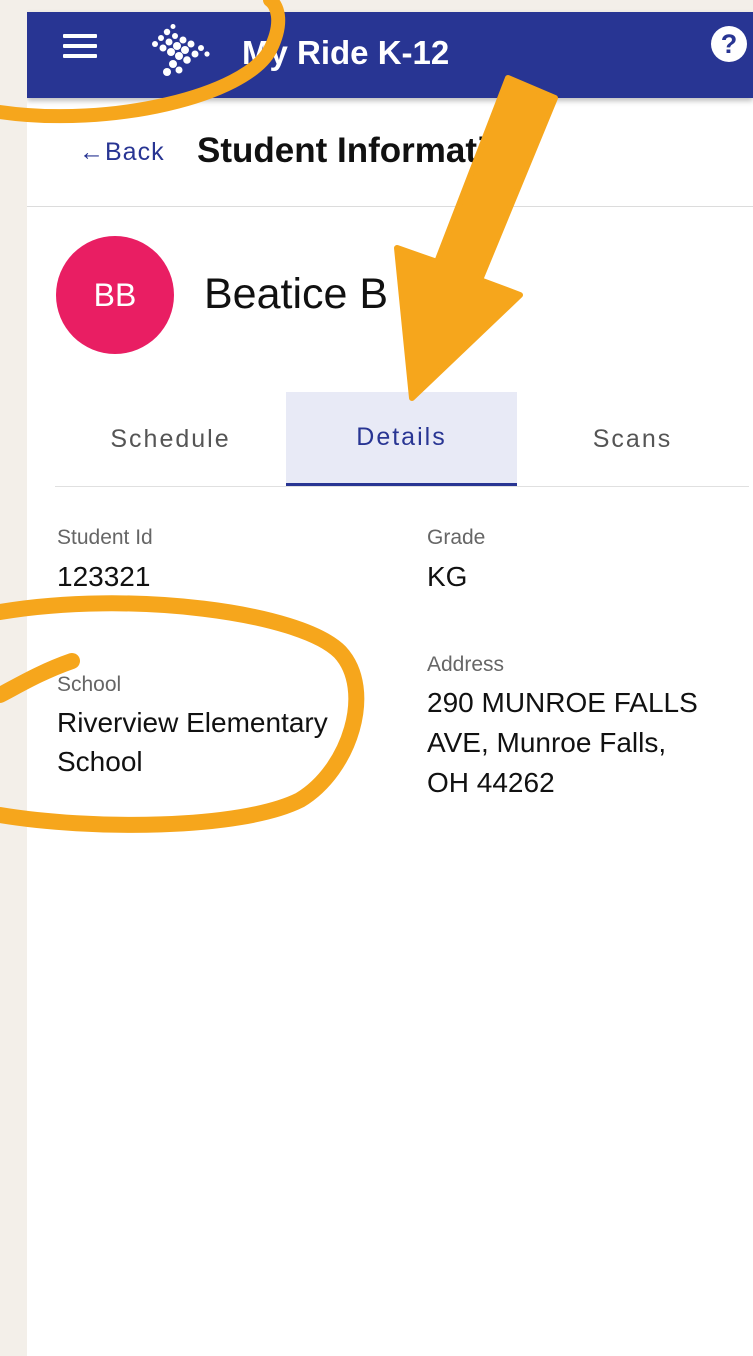 The height and width of the screenshot is (1356, 753). What do you see at coordinates (632, 439) in the screenshot?
I see `tab-scans: Scans` at bounding box center [632, 439].